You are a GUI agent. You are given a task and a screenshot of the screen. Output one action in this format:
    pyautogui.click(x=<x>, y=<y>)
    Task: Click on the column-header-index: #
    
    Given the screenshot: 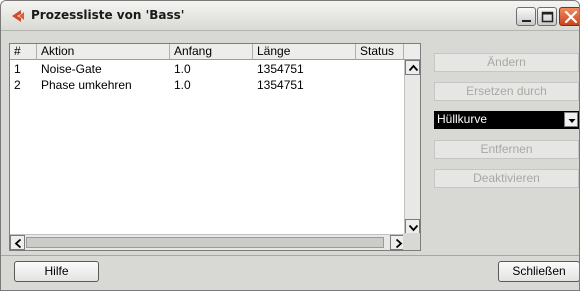 What is the action you would take?
    pyautogui.click(x=23, y=51)
    